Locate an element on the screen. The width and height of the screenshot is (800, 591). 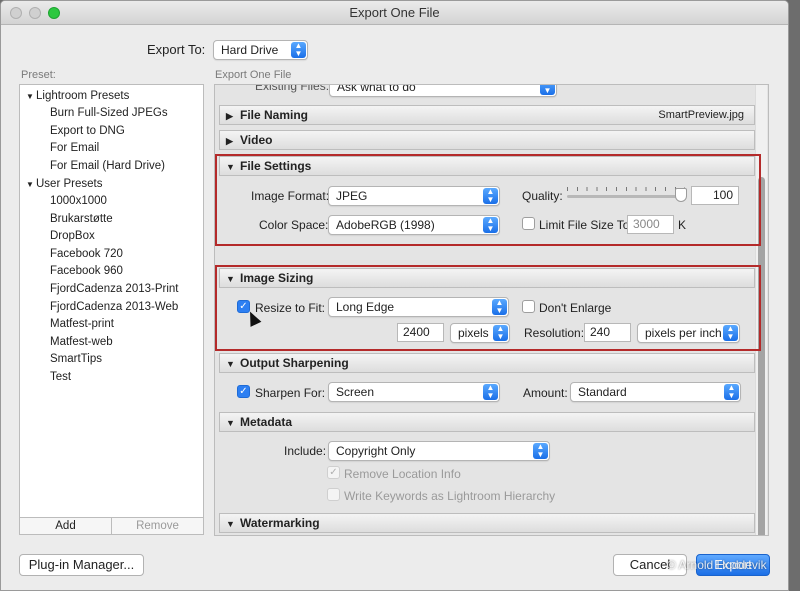
resolution-label: Resolution: is located at coordinates (554, 333).